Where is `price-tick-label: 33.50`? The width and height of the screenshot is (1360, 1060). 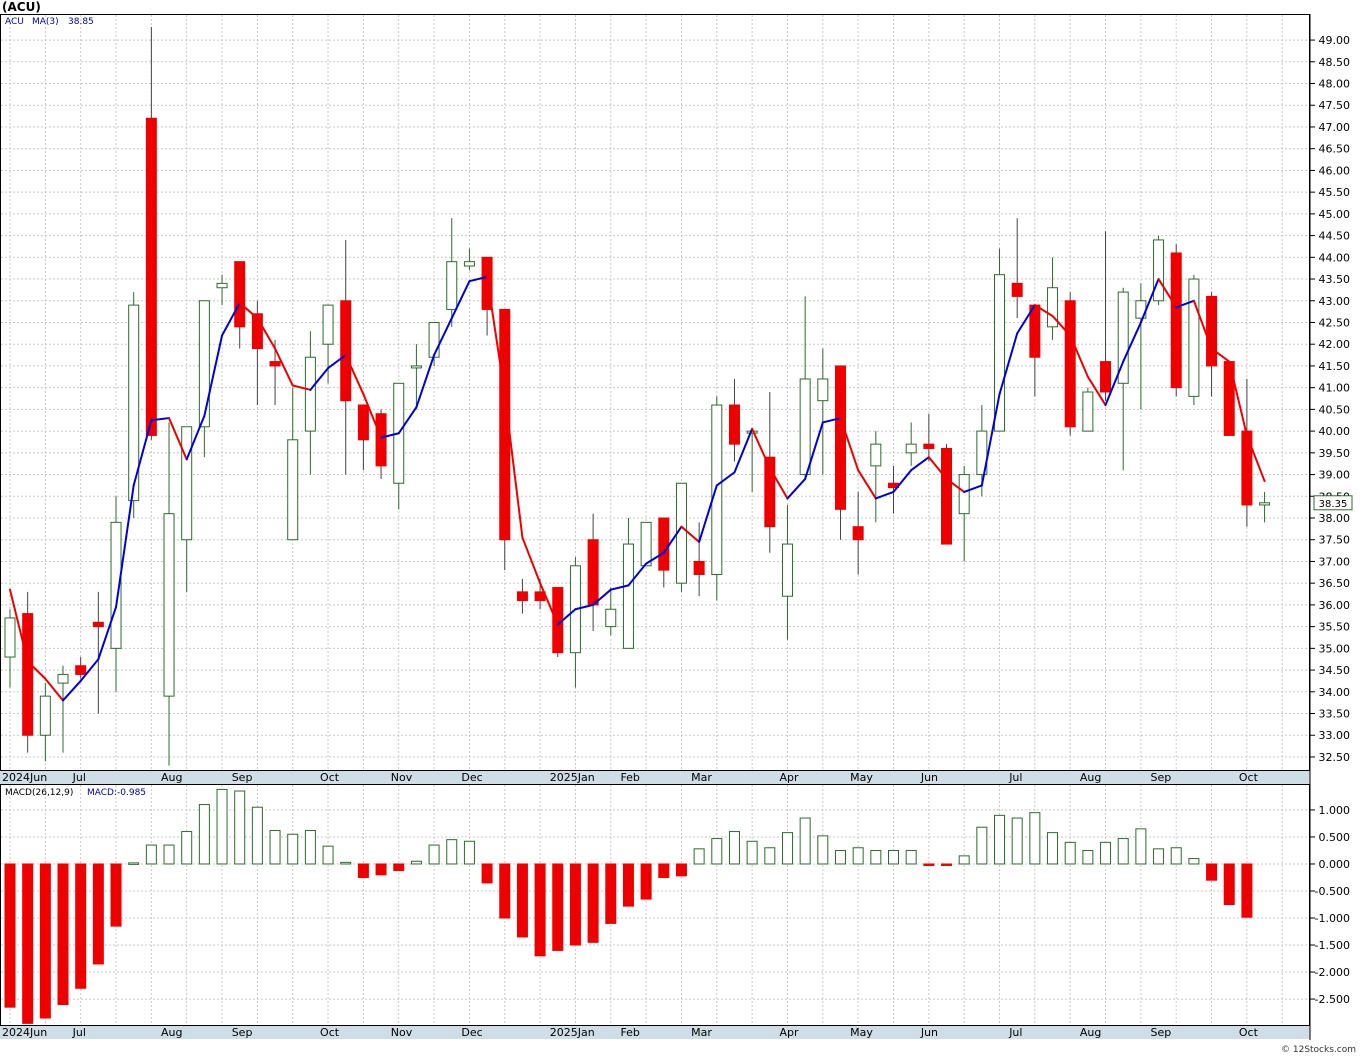
price-tick-label: 33.50 is located at coordinates (1335, 714).